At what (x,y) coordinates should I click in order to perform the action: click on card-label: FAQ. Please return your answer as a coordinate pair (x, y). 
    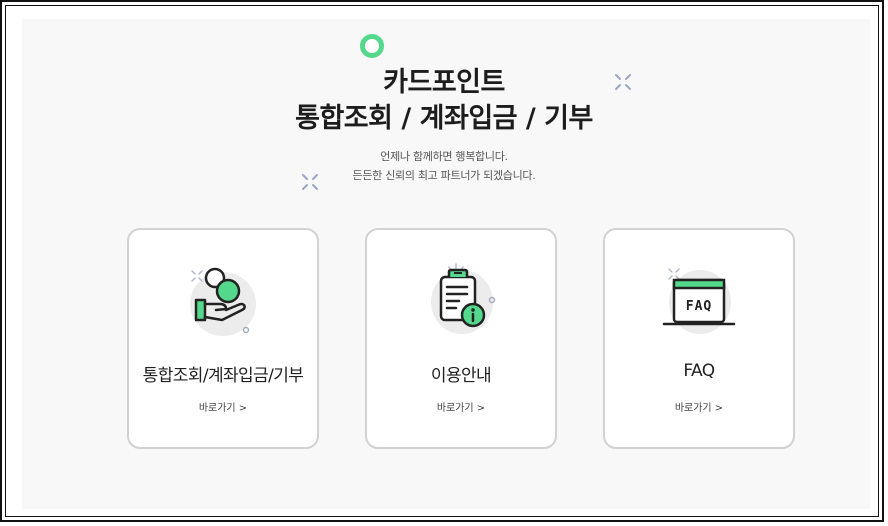
    Looking at the image, I should click on (699, 371).